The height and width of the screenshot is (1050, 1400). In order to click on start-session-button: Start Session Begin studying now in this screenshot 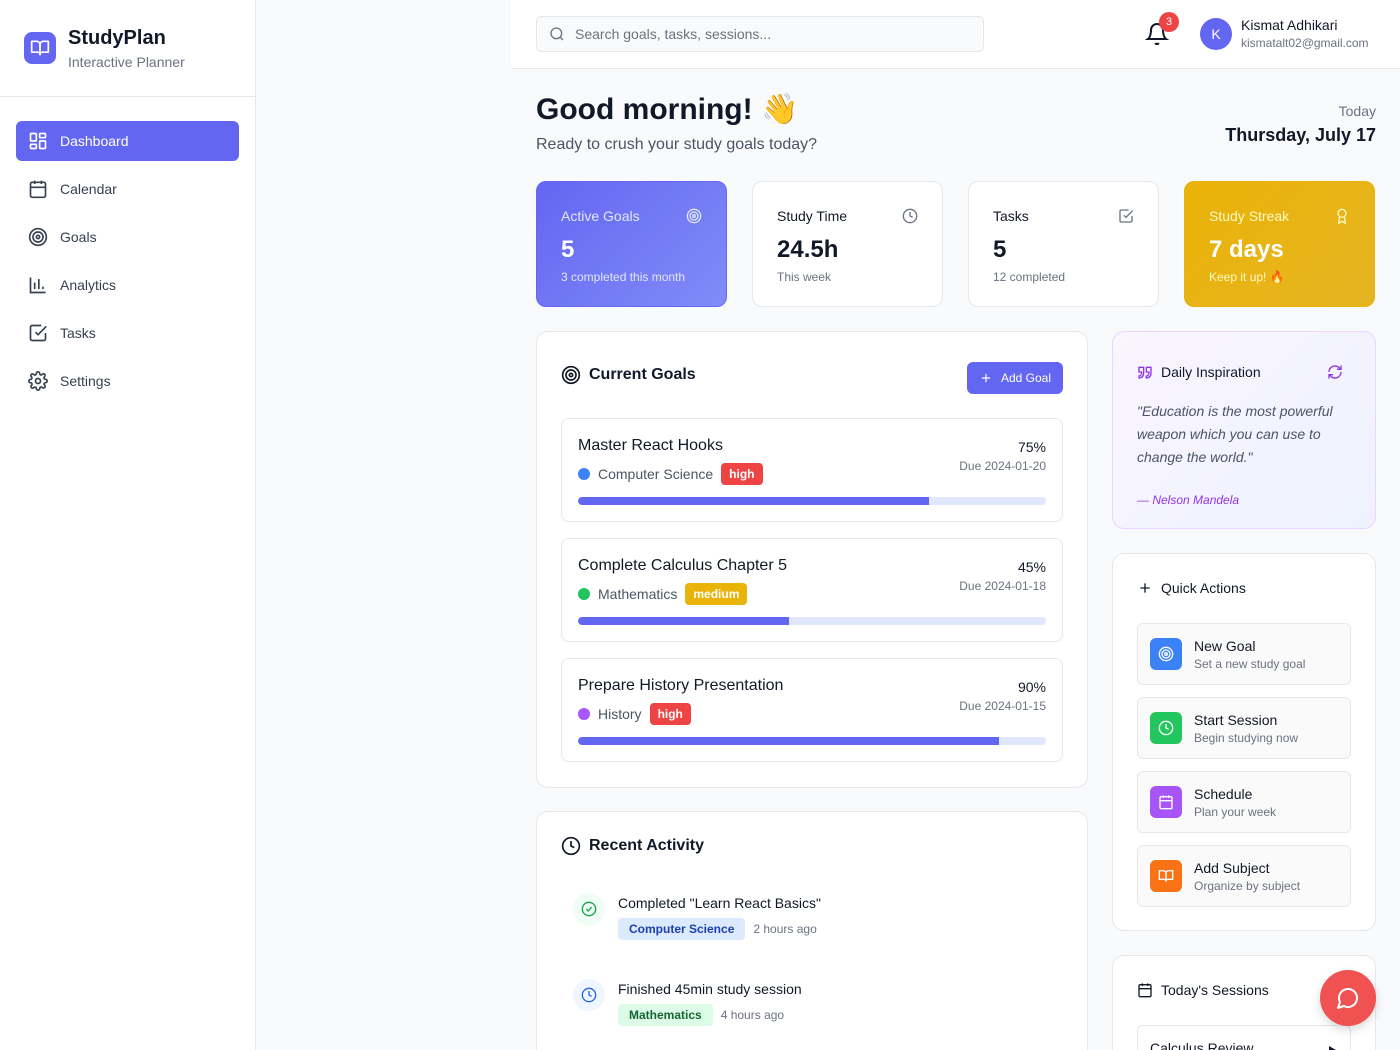, I will do `click(1244, 728)`.